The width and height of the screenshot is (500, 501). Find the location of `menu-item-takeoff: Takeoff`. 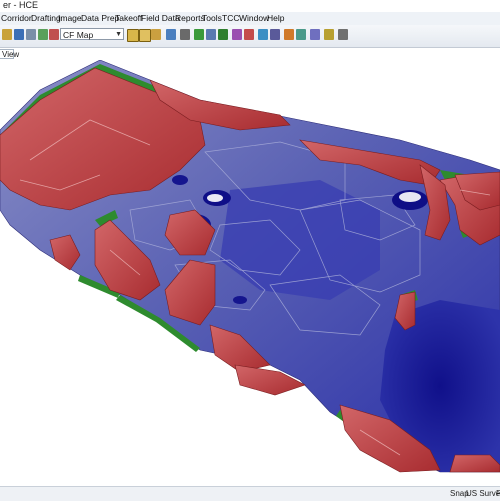

menu-item-takeoff: Takeoff is located at coordinates (128, 18).